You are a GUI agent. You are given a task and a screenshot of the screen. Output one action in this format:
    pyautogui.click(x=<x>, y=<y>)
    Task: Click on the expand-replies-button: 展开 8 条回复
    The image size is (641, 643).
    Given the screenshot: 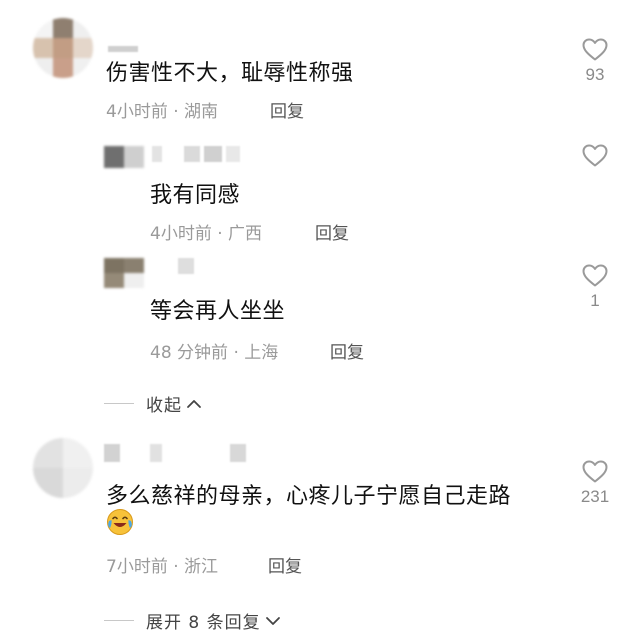 What is the action you would take?
    pyautogui.click(x=192, y=620)
    